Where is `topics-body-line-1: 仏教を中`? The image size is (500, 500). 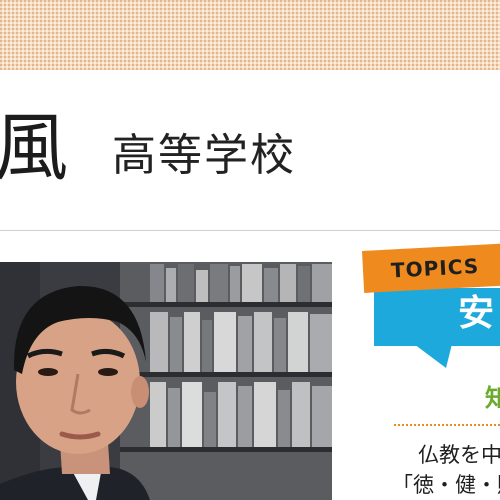
topics-body-line-1: 仏教を中 is located at coordinates (459, 455).